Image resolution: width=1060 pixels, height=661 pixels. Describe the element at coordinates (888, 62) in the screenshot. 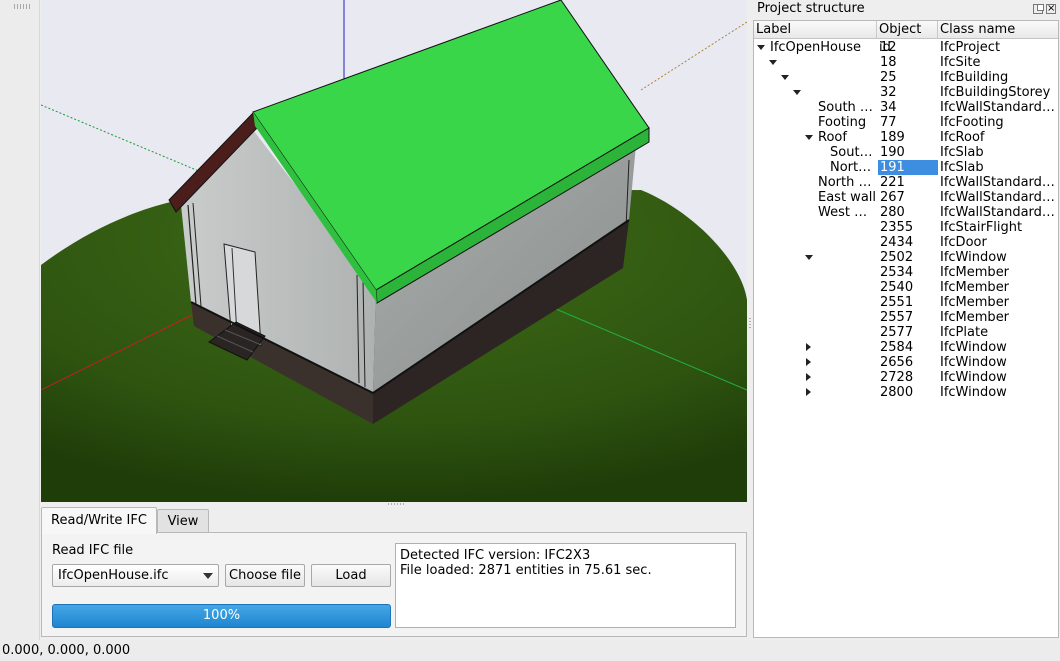

I see `tree-row-object-id: 18` at that location.